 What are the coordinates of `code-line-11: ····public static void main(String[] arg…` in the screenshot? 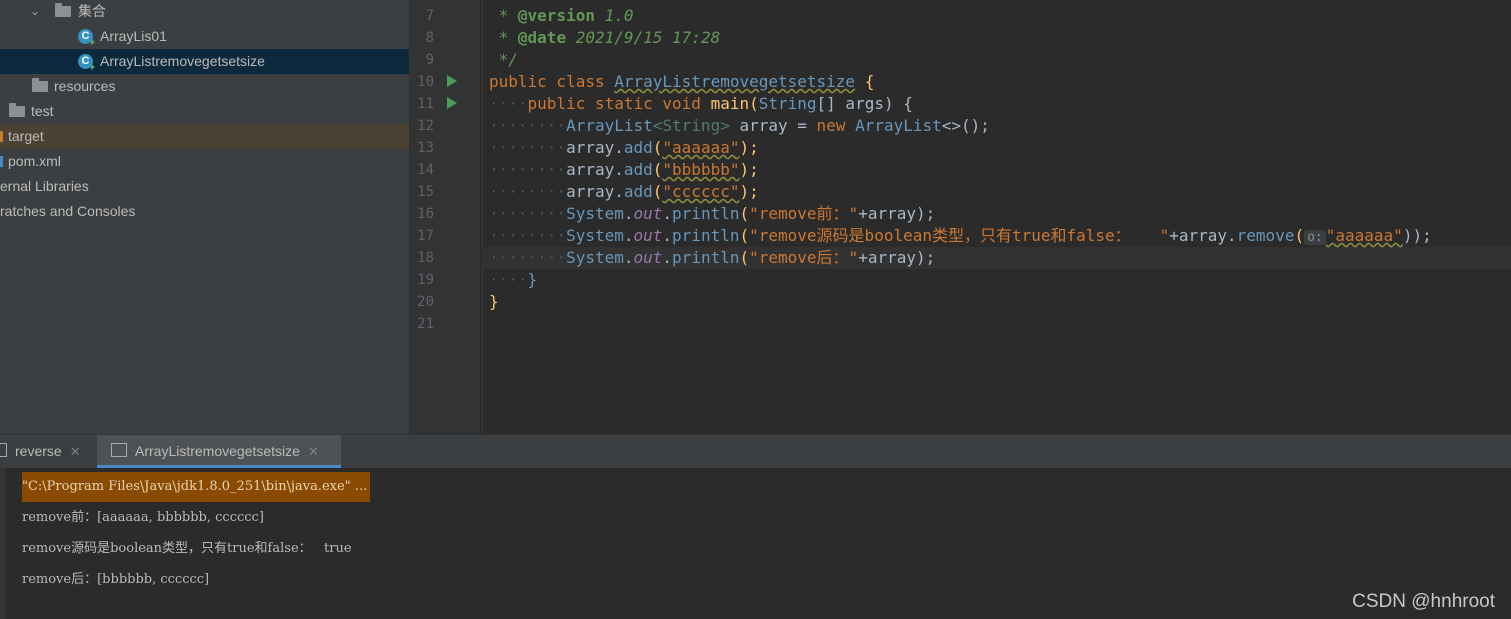 It's located at (701, 104).